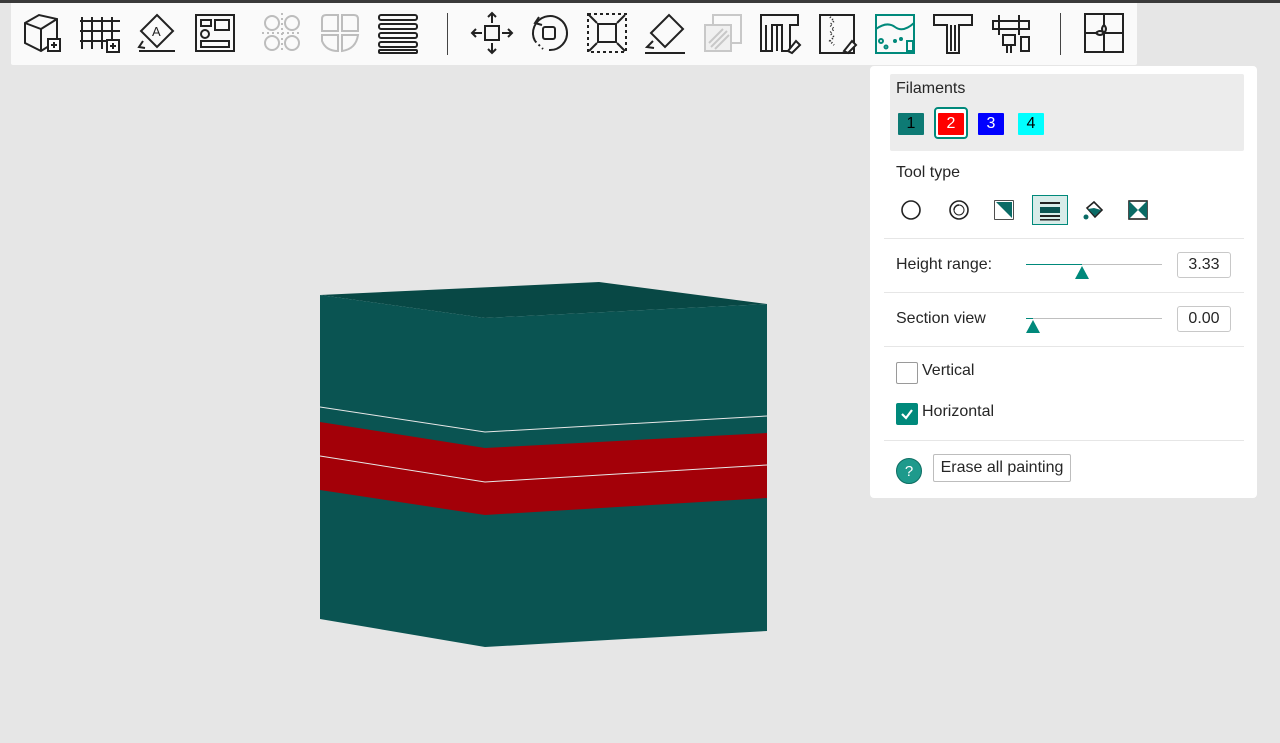 The image size is (1280, 743). I want to click on height-range-label: Height range:, so click(944, 264).